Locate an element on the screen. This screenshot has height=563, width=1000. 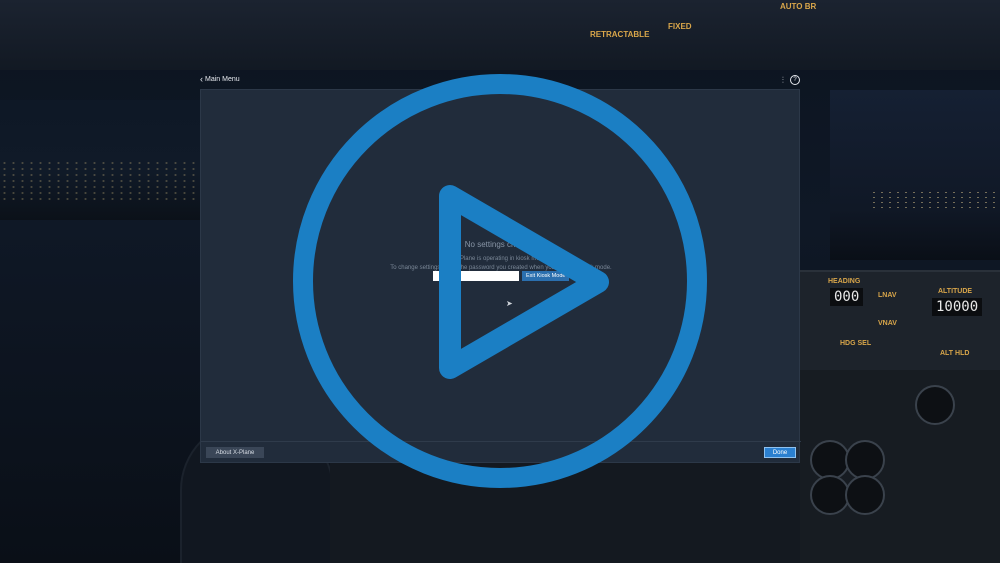
fcu-button-vnav: VNAV is located at coordinates (887, 323).